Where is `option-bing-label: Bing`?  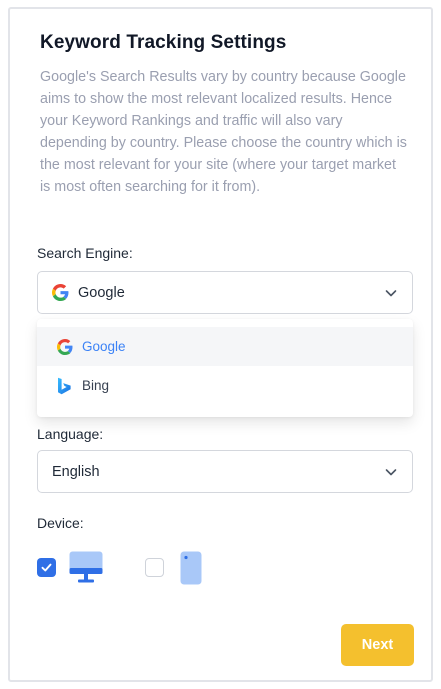 option-bing-label: Bing is located at coordinates (96, 385).